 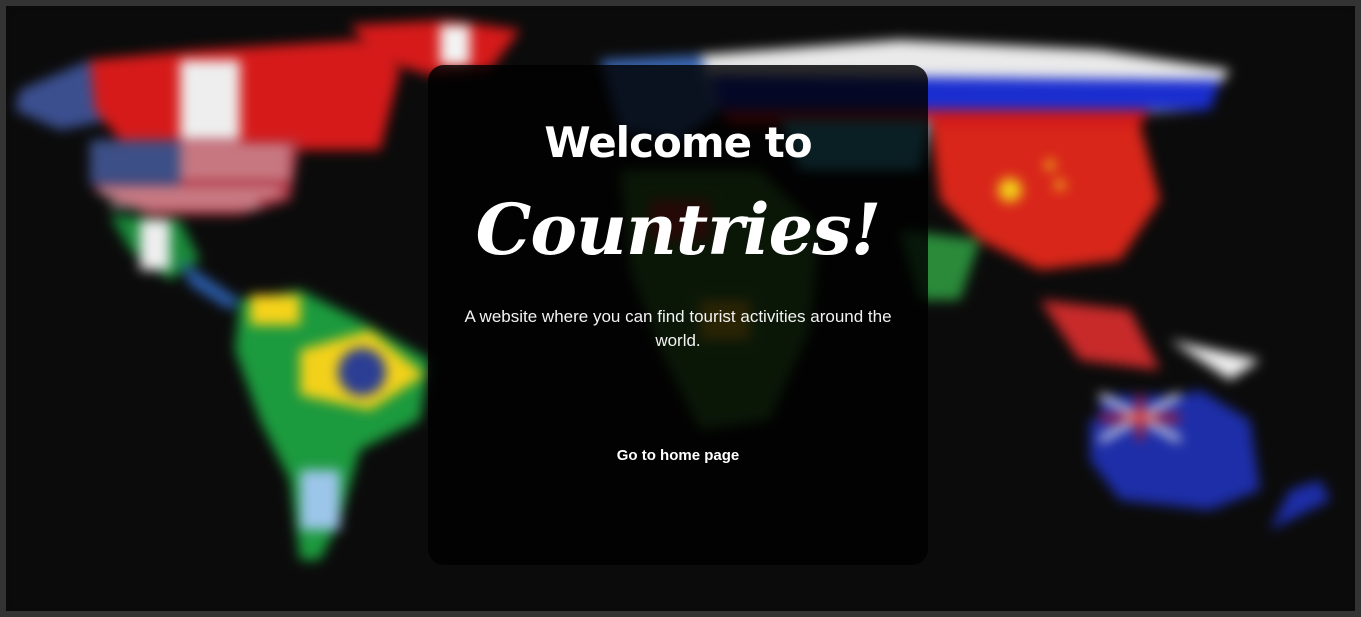 I want to click on go-to-home-link: Go to home page, so click(x=678, y=455).